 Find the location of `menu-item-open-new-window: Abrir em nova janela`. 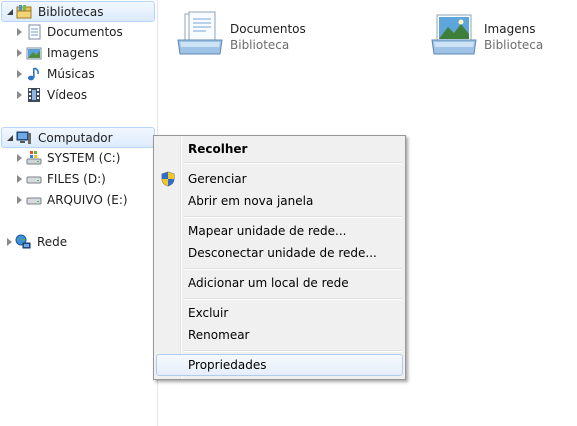

menu-item-open-new-window: Abrir em nova janela is located at coordinates (279, 201).